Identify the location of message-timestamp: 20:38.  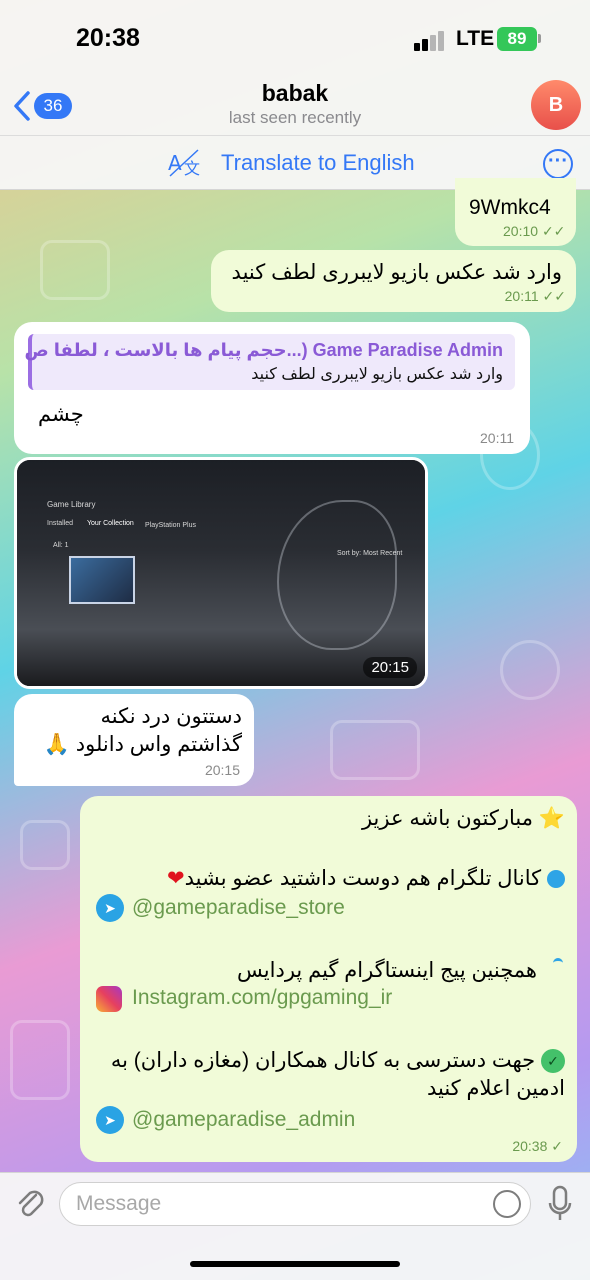
(530, 1146).